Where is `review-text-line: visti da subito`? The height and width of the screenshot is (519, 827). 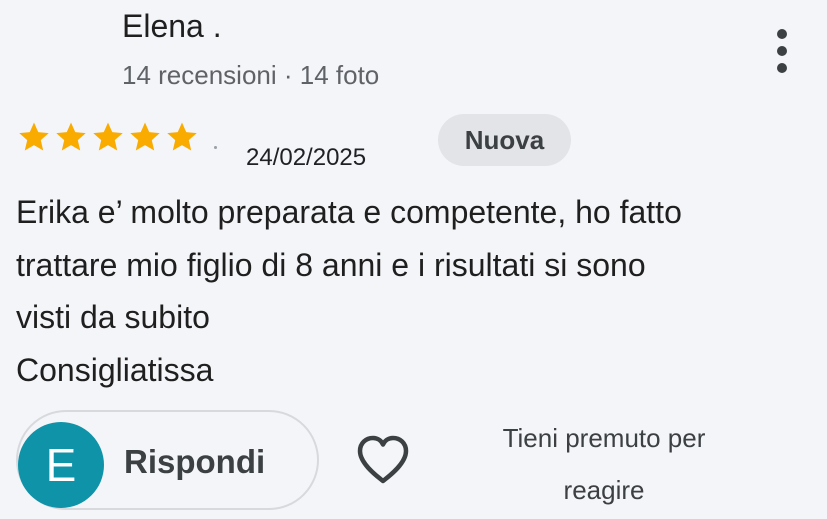 review-text-line: visti da subito is located at coordinates (113, 317).